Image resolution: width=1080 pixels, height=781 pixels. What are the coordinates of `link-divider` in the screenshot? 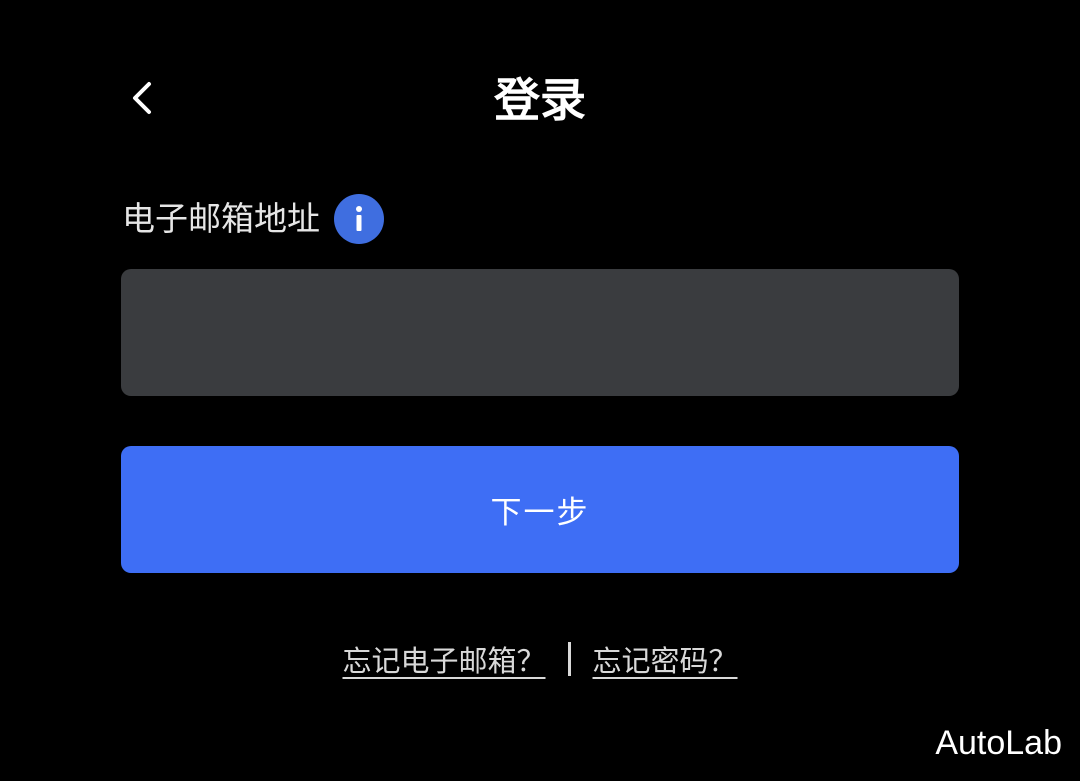 It's located at (569, 659).